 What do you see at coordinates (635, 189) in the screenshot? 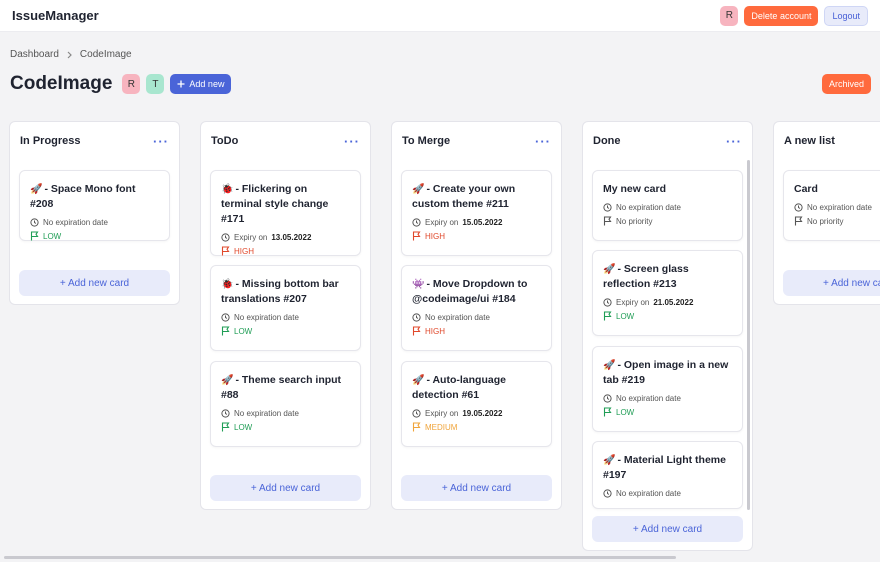
I see `card-title-text: My new card` at bounding box center [635, 189].